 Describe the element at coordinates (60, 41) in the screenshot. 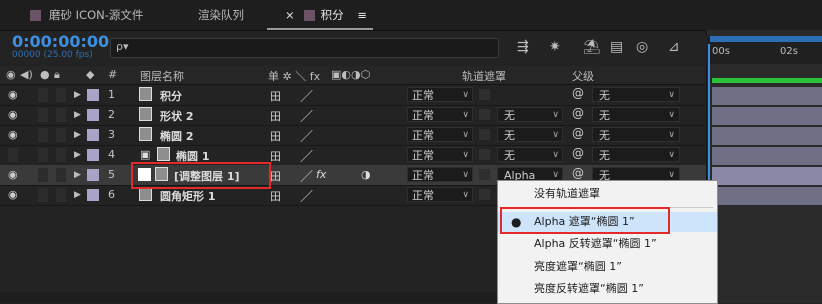

I see `current-time: 0:00:00:00` at that location.